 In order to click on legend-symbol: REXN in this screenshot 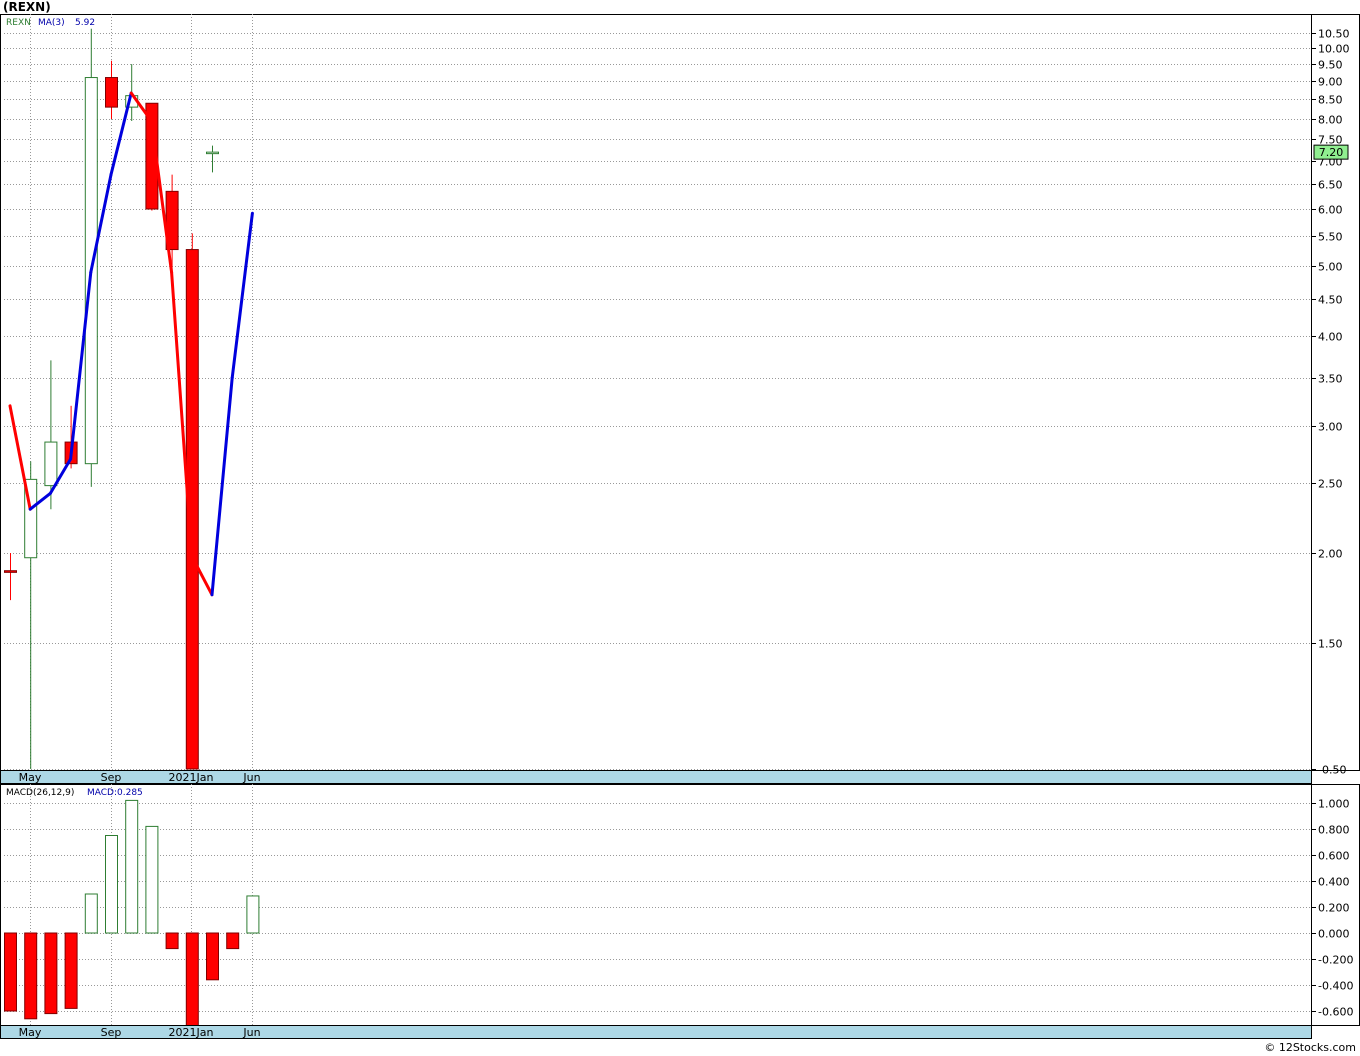, I will do `click(18, 23)`.